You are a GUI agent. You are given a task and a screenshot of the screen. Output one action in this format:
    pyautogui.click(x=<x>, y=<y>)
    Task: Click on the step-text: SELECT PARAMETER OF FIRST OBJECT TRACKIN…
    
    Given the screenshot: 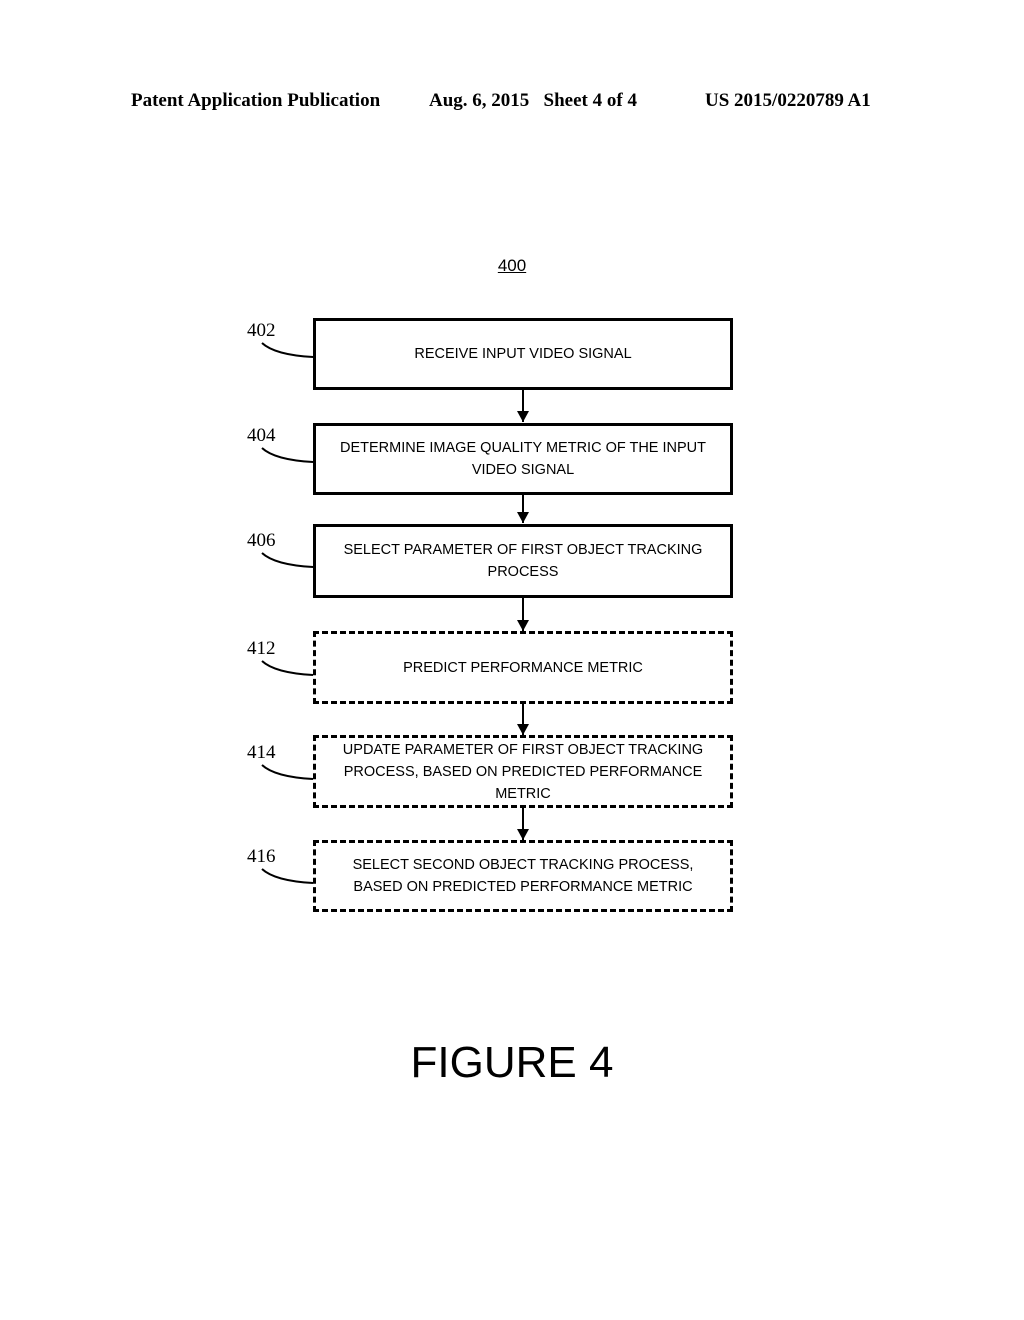 What is the action you would take?
    pyautogui.click(x=523, y=561)
    